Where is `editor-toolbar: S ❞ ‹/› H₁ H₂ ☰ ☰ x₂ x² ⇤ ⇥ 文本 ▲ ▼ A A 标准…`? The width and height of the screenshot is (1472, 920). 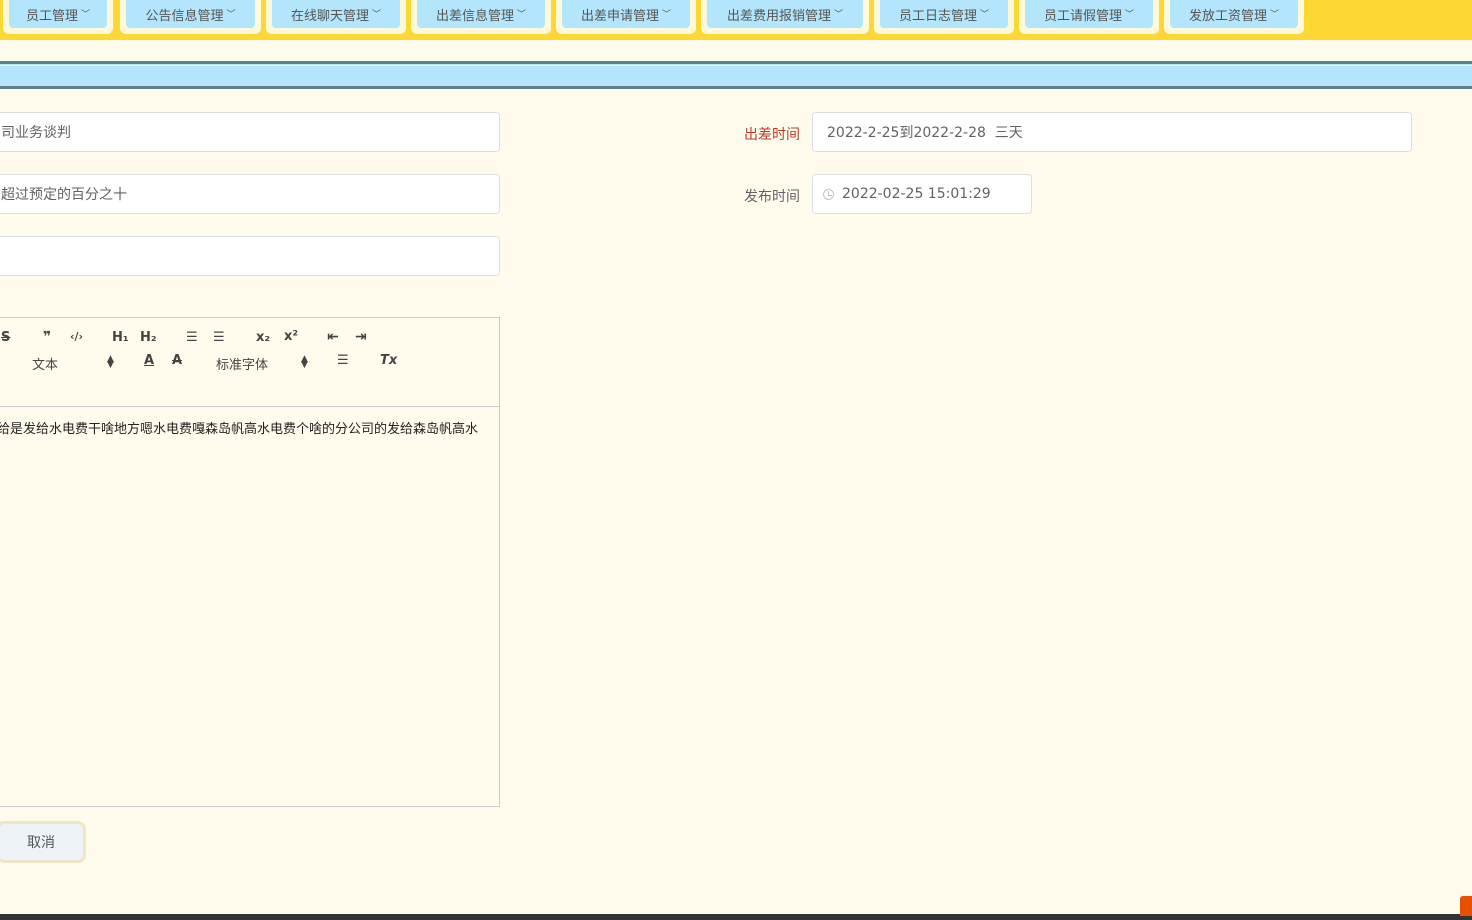 editor-toolbar: S ❞ ‹/› H₁ H₂ ☰ ☰ x₂ x² ⇤ ⇥ 文本 ▲ ▼ A A 标准… is located at coordinates (249, 362).